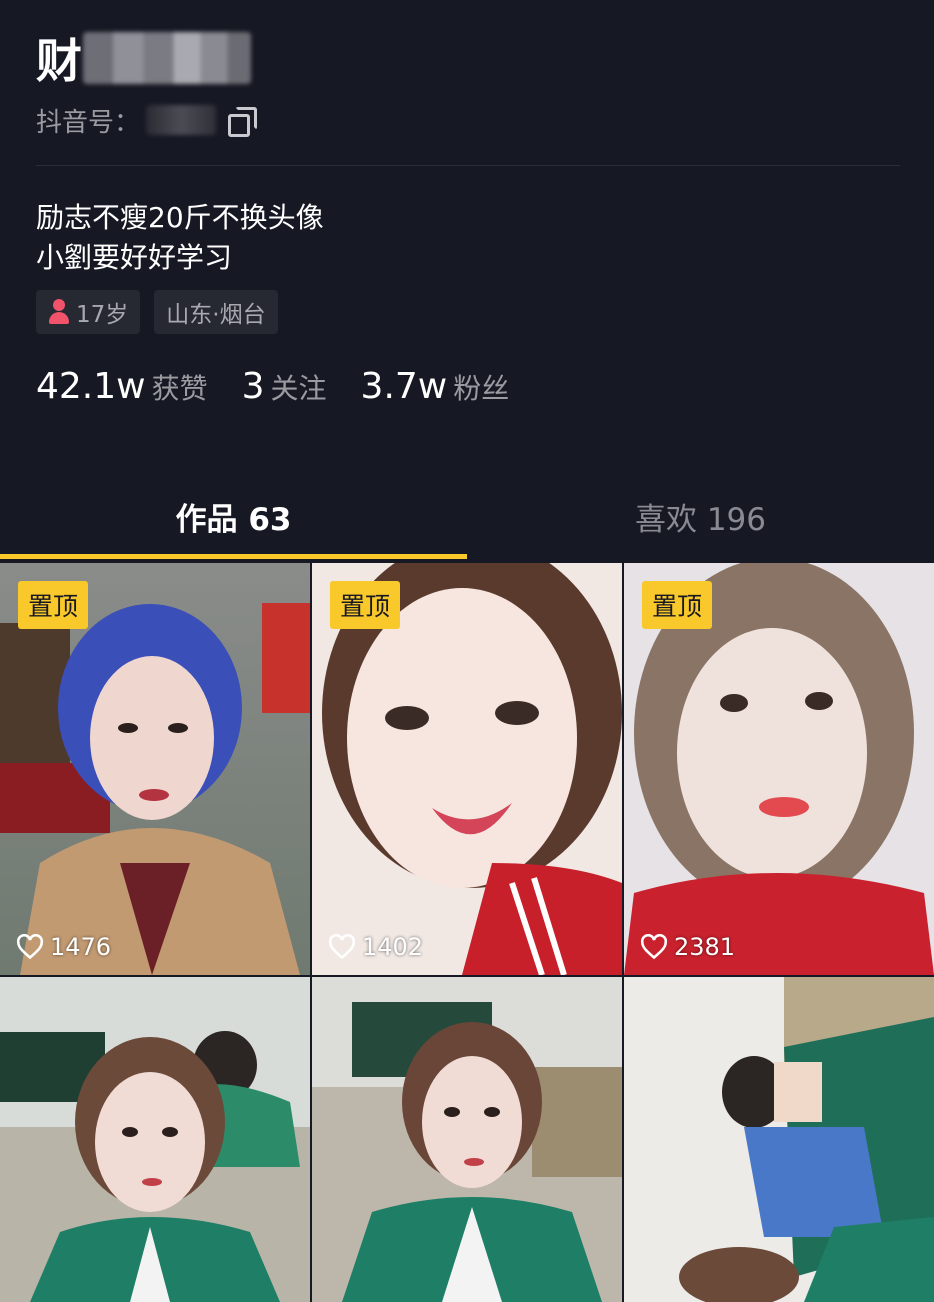 The image size is (934, 1302). I want to click on copy-icon, so click(243, 122).